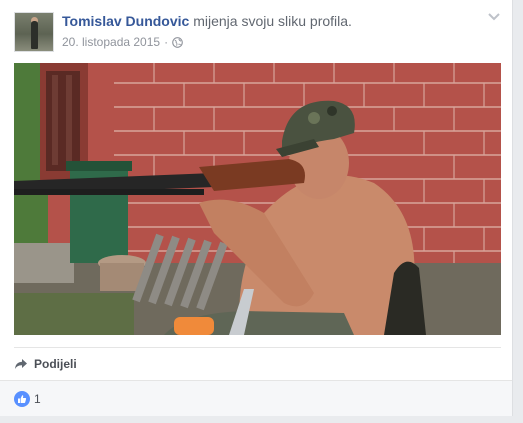 The height and width of the screenshot is (423, 523). I want to click on avatar, so click(34, 32).